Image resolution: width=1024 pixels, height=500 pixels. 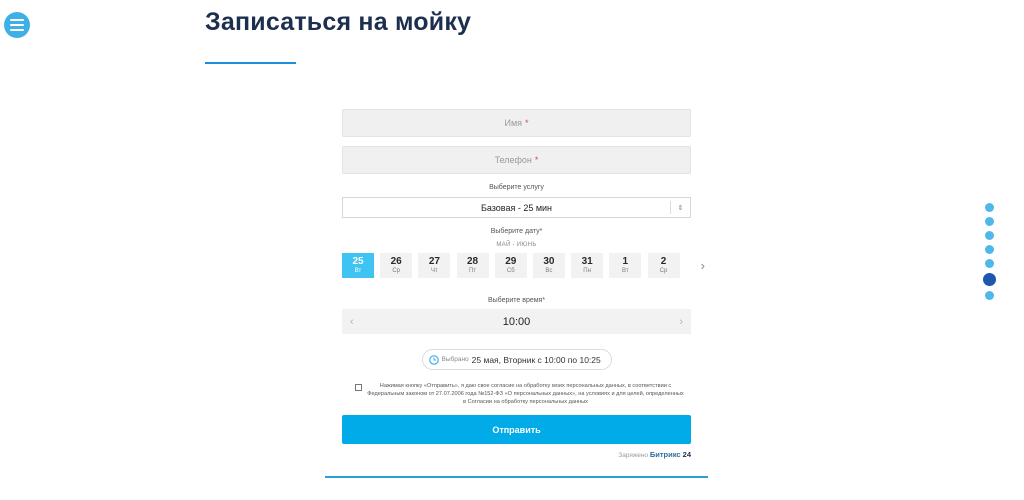 What do you see at coordinates (510, 271) in the screenshot?
I see `day-weekday: Сб` at bounding box center [510, 271].